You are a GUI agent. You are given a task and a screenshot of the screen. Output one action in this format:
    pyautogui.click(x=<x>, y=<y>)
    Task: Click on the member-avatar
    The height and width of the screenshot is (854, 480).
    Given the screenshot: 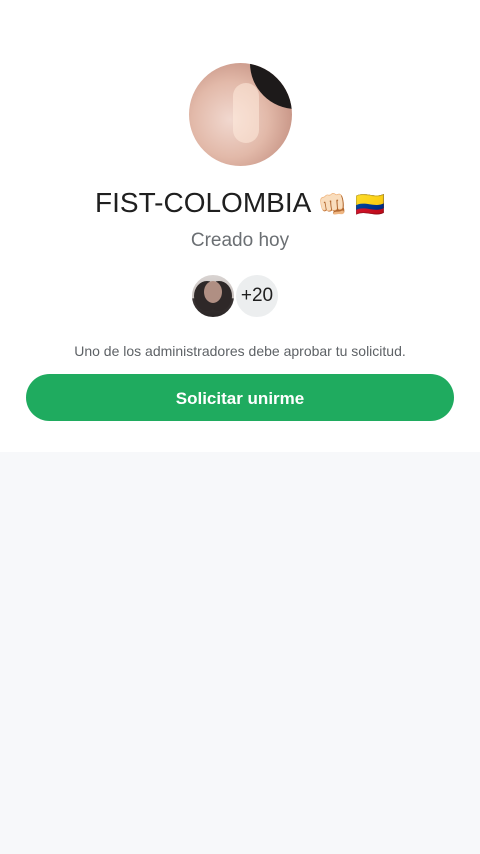 What is the action you would take?
    pyautogui.click(x=213, y=296)
    